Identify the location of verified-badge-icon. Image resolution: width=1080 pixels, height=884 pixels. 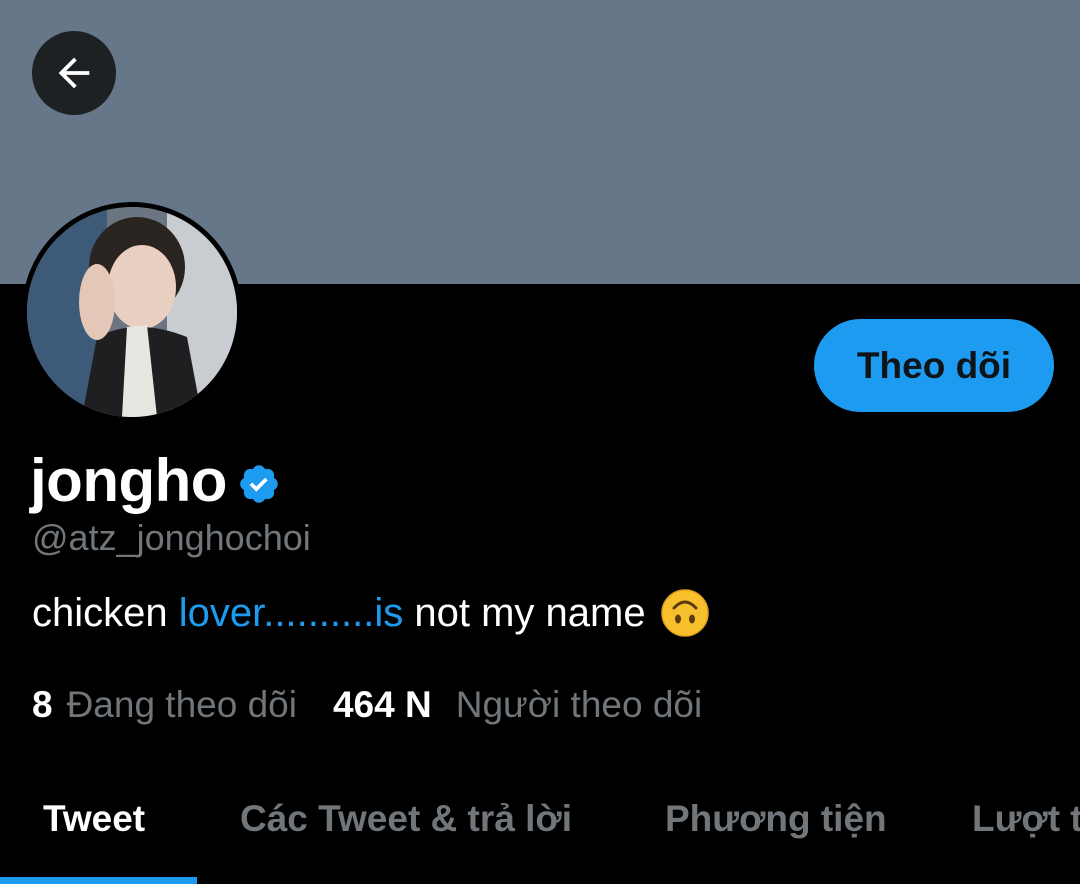
(259, 483).